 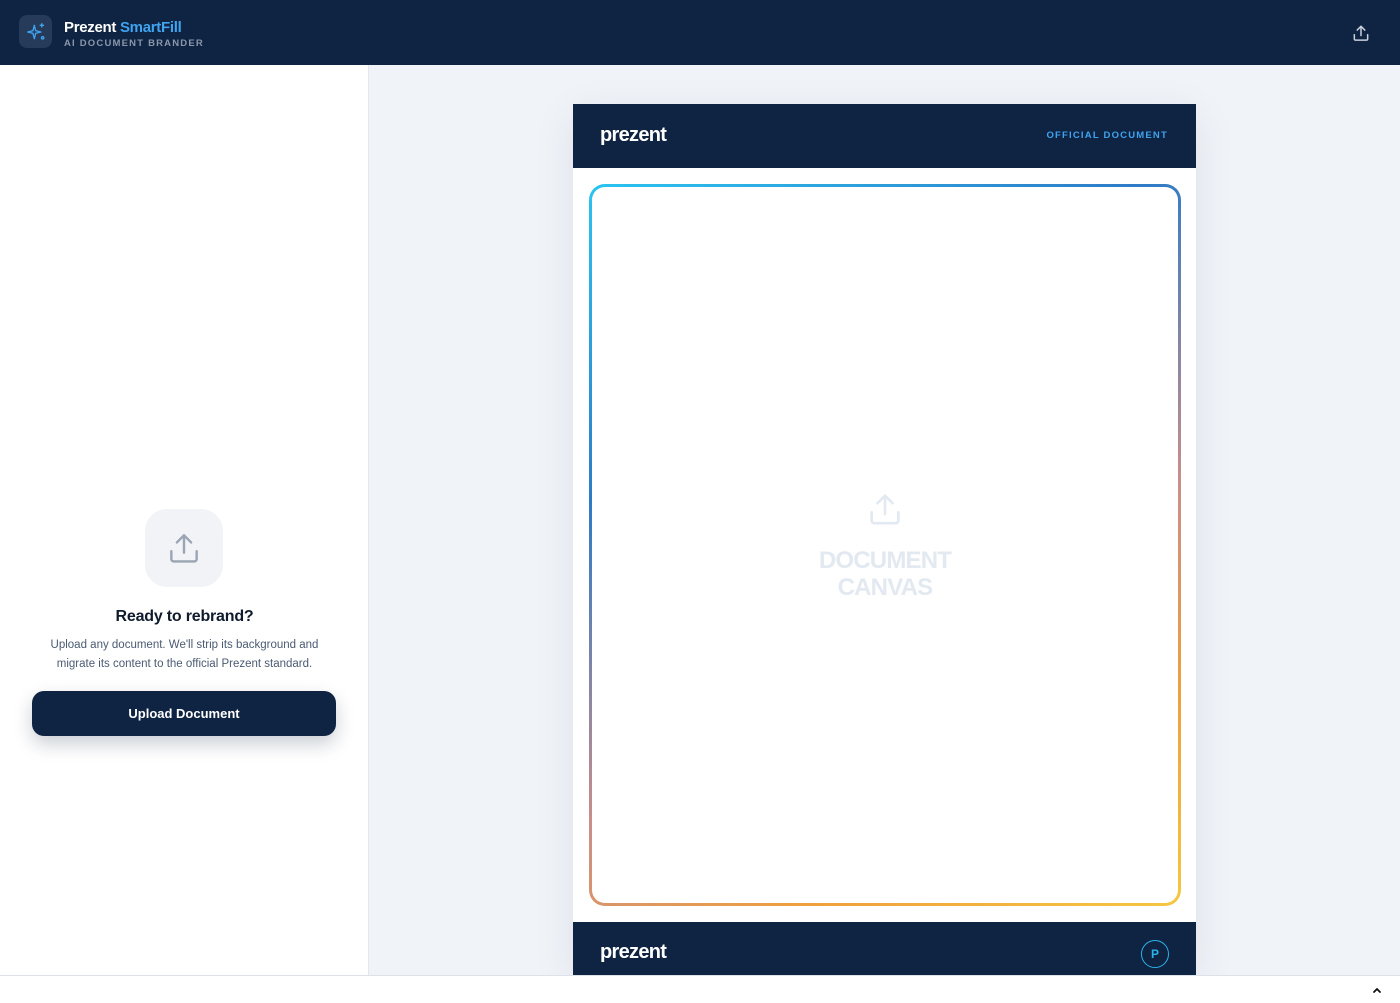 What do you see at coordinates (885, 560) in the screenshot?
I see `canvas-label-line1: DOCUMENT` at bounding box center [885, 560].